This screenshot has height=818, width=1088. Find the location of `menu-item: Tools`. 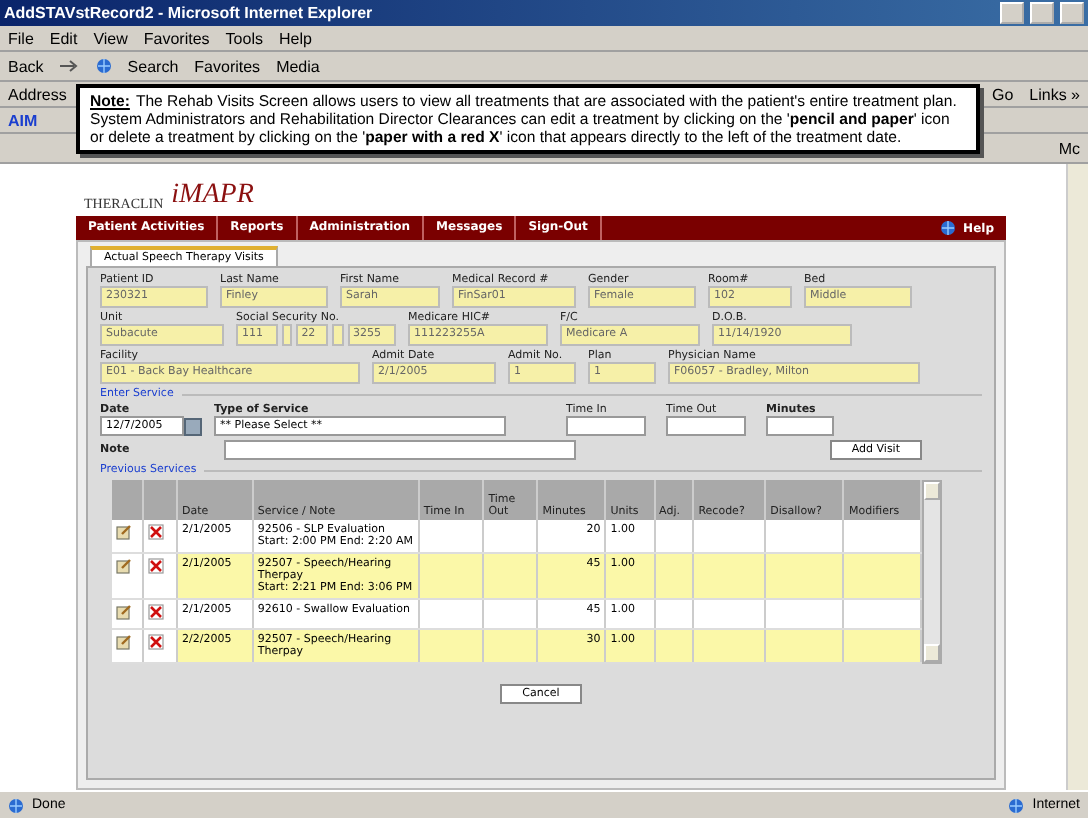

menu-item: Tools is located at coordinates (244, 38).